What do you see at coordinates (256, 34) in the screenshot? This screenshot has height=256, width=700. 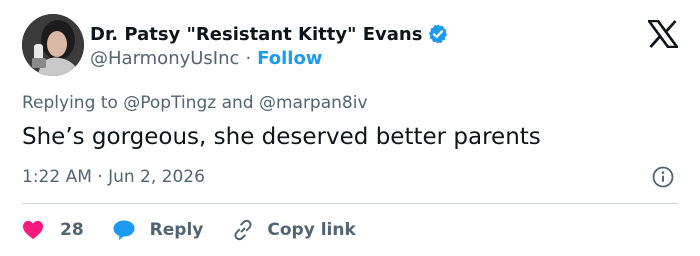 I see `author-display-name: Dr. Patsy "Resistant Kitty" Evans` at bounding box center [256, 34].